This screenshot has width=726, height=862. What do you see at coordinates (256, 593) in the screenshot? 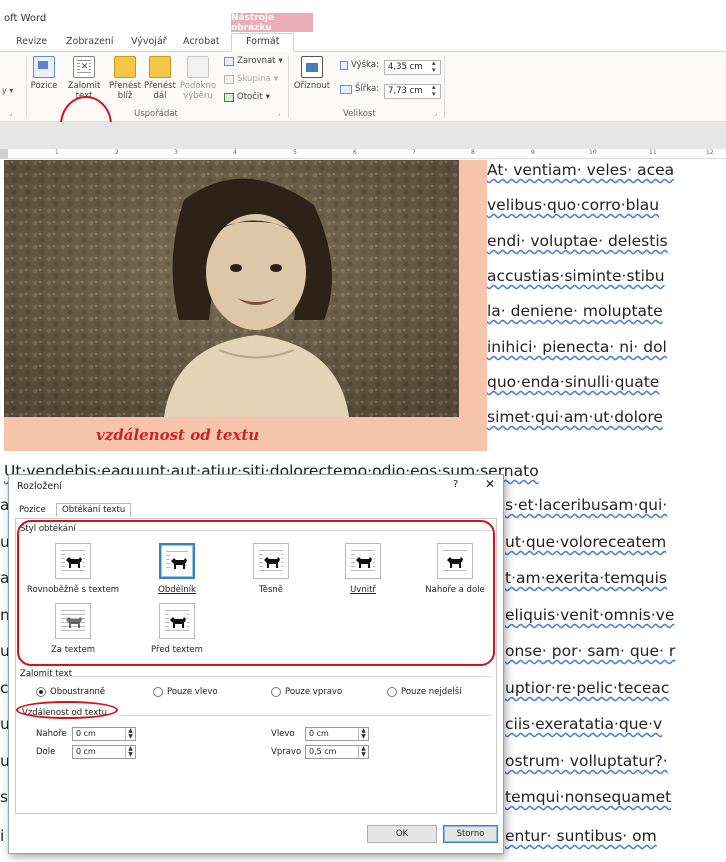
I see `highlight-ring-wrap-styles` at bounding box center [256, 593].